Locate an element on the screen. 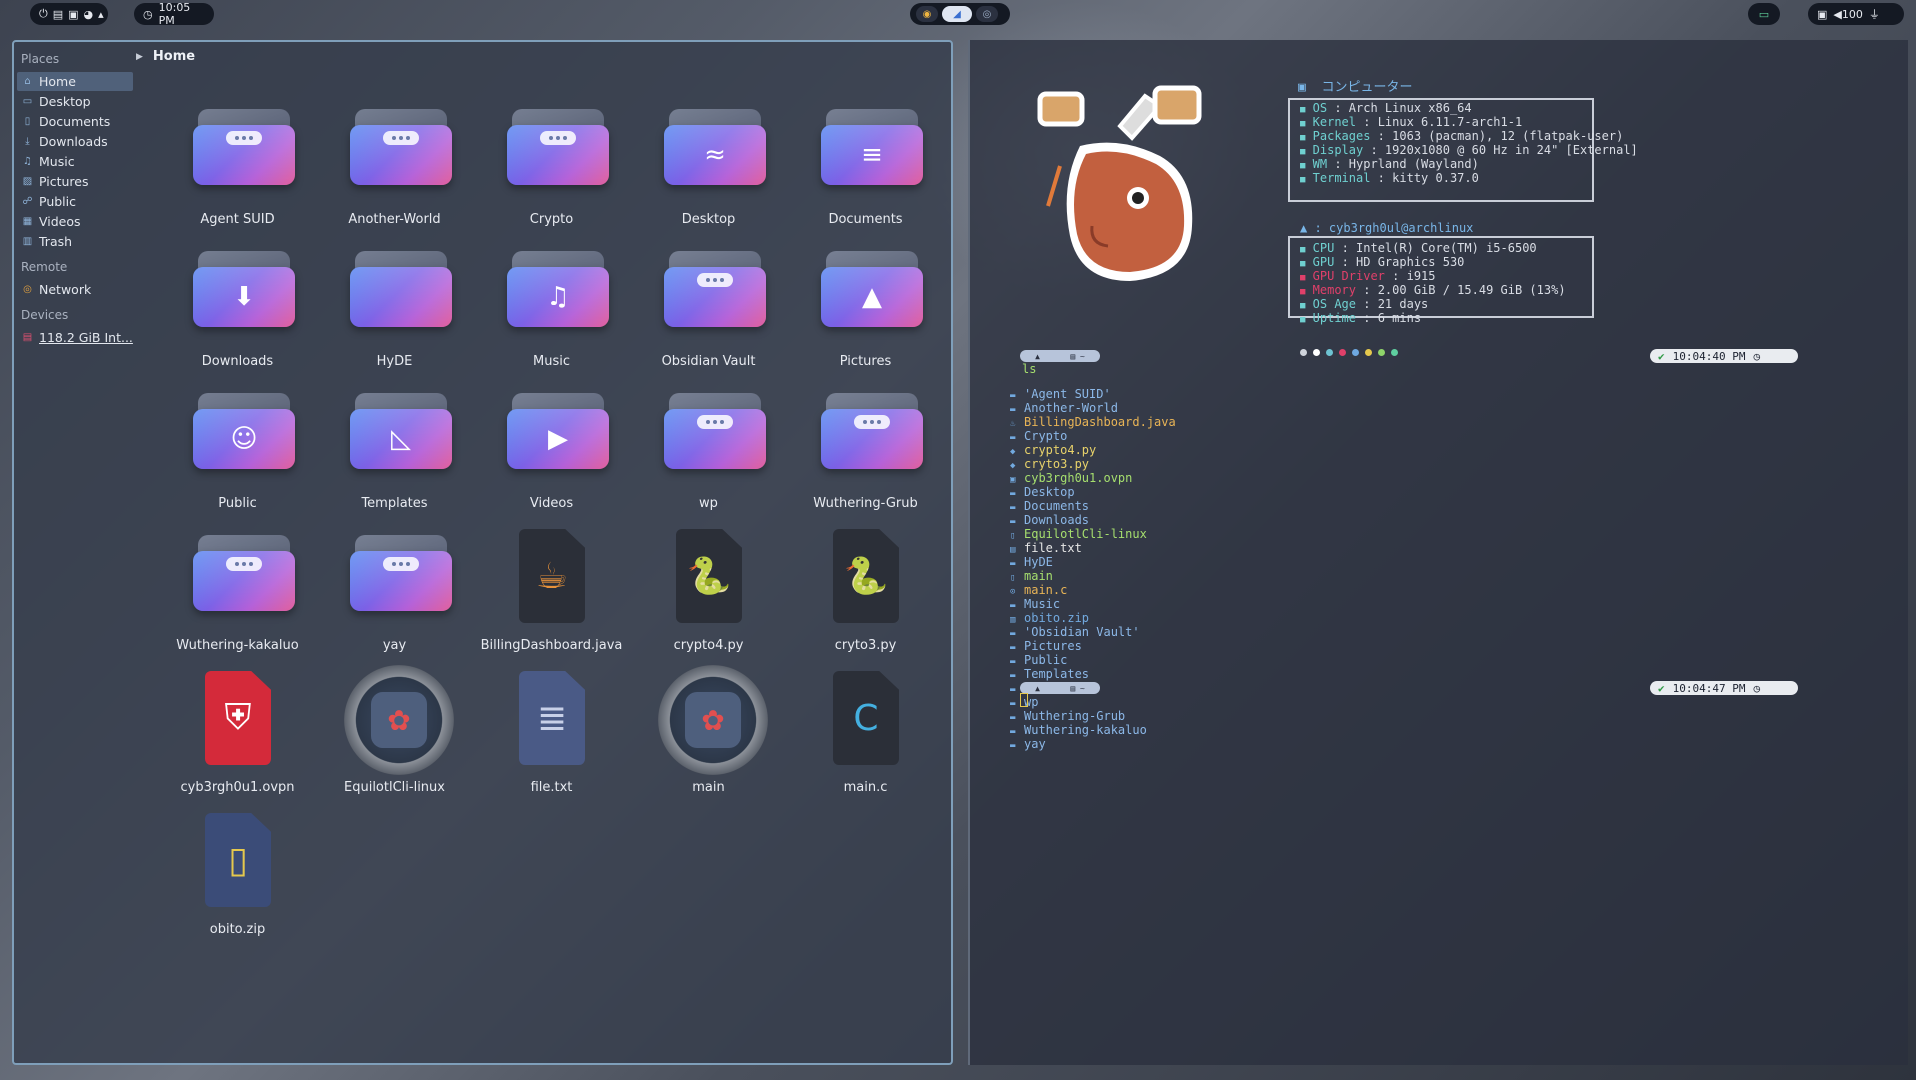 The image size is (1916, 1080). sidebar-item-trash: ▥ Trash is located at coordinates (75, 241).